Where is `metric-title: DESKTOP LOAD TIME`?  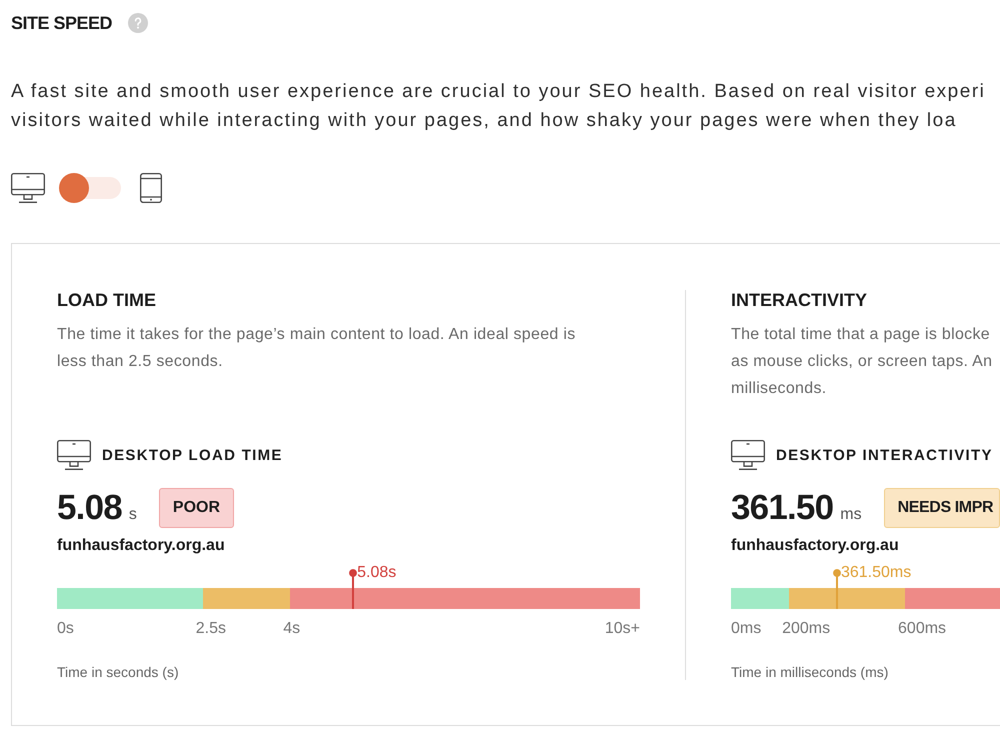
metric-title: DESKTOP LOAD TIME is located at coordinates (192, 455).